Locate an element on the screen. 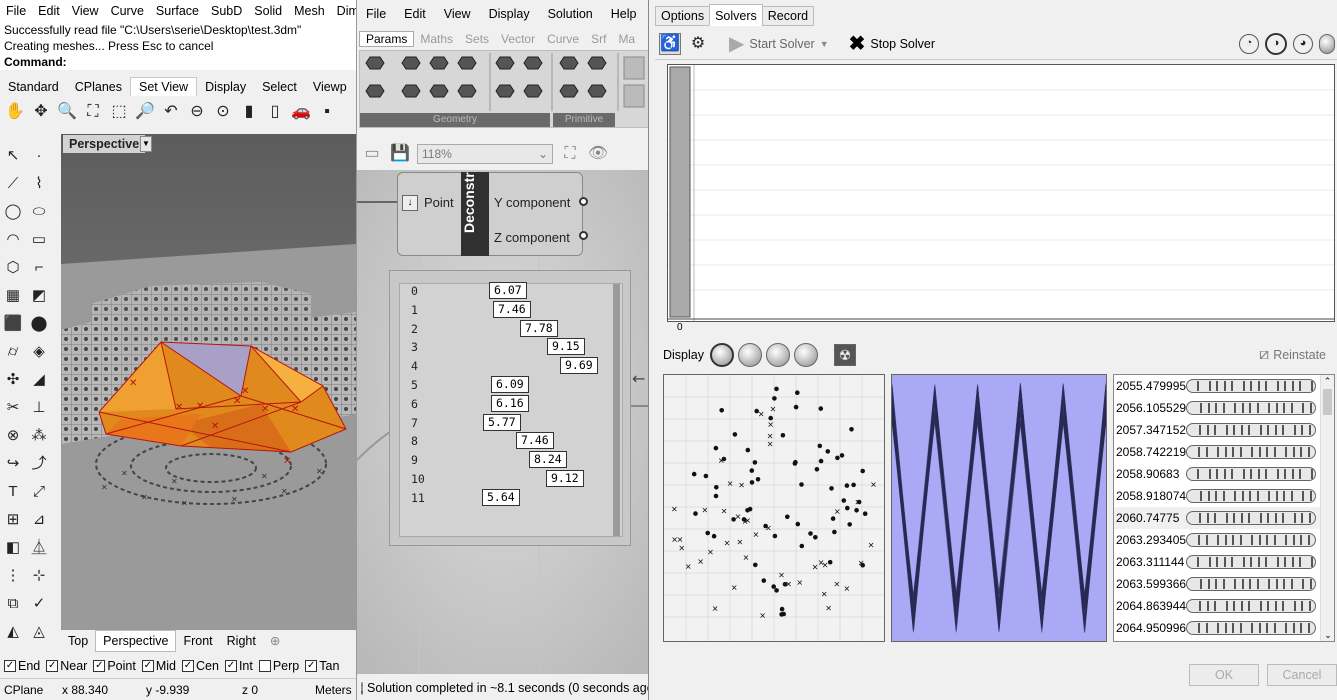  reinstate-button: ⧄ Reinstate is located at coordinates (1292, 355).